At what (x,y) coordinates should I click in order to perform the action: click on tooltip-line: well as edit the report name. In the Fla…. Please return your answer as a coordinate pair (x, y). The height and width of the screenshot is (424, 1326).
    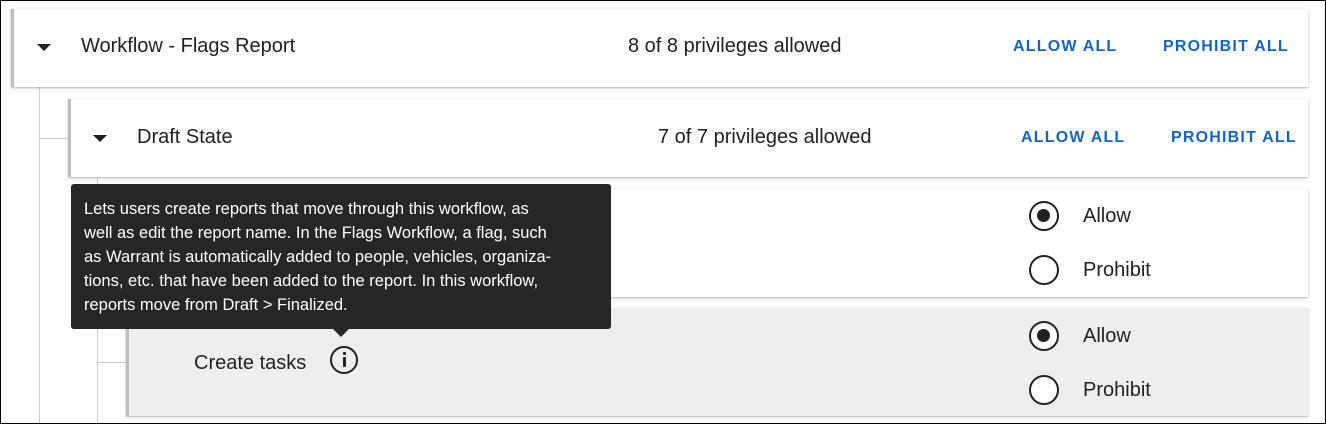
    Looking at the image, I should click on (315, 233).